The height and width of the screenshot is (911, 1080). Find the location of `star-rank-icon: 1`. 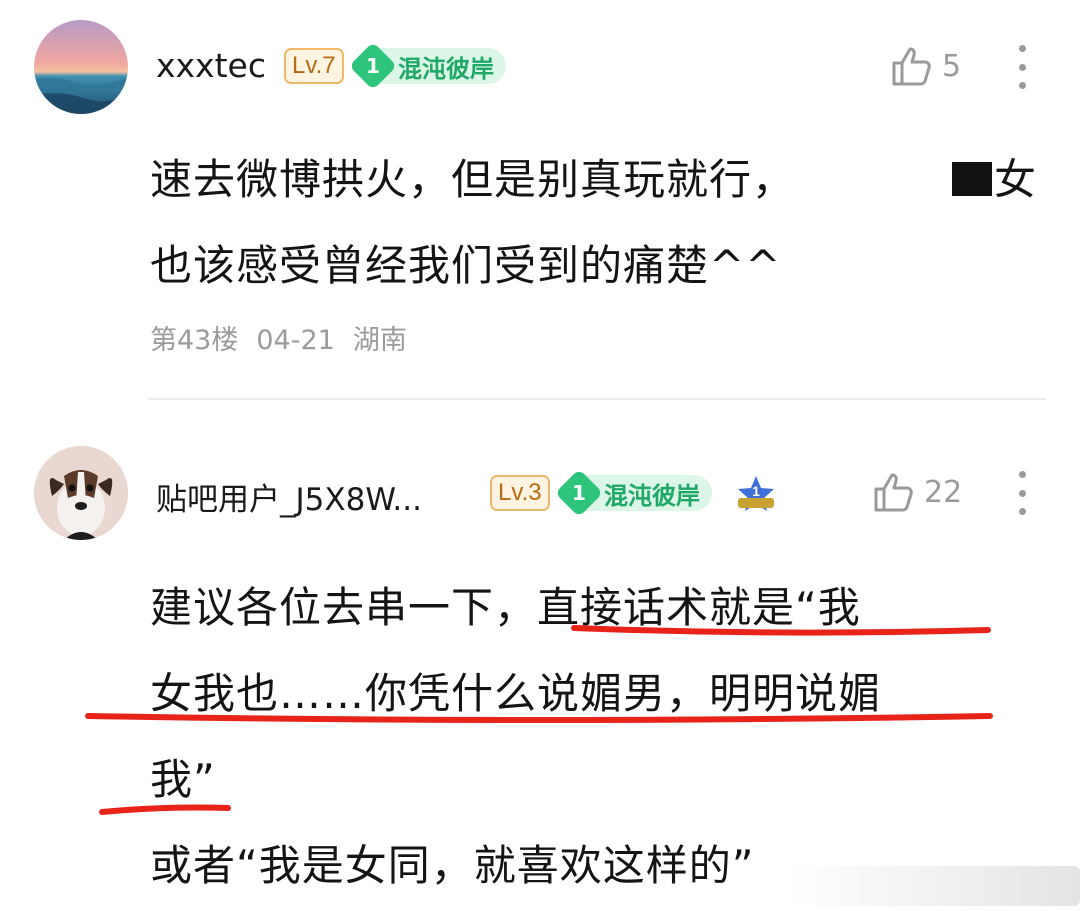

star-rank-icon: 1 is located at coordinates (756, 496).